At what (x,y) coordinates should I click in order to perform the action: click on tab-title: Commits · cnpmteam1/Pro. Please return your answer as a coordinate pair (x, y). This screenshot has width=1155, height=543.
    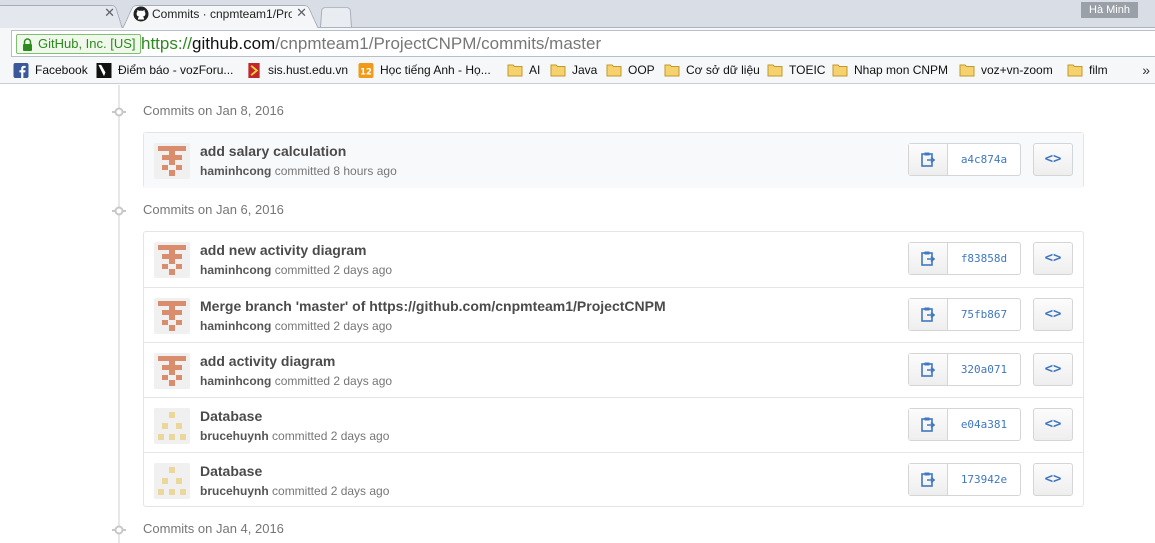
    Looking at the image, I should click on (222, 14).